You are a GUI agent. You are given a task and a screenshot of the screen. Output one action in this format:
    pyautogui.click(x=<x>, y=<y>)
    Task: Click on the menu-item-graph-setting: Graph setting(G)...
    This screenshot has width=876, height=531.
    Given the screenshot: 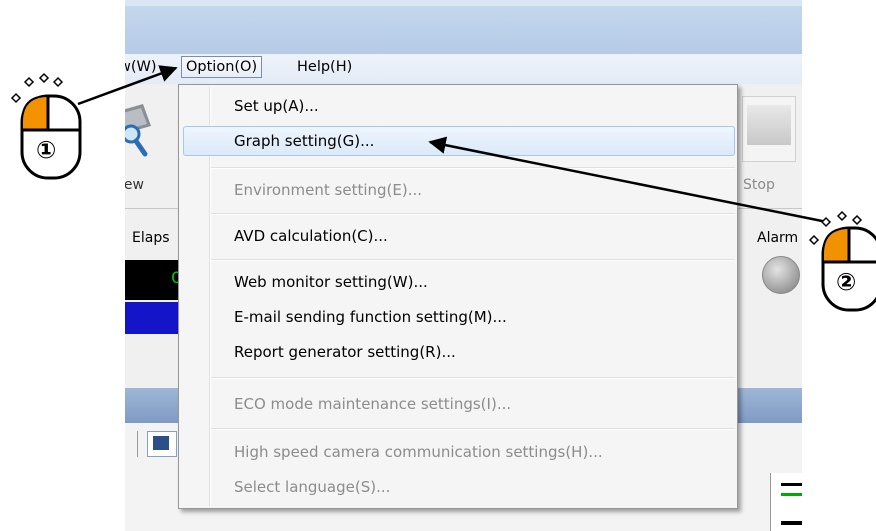 What is the action you would take?
    pyautogui.click(x=304, y=141)
    